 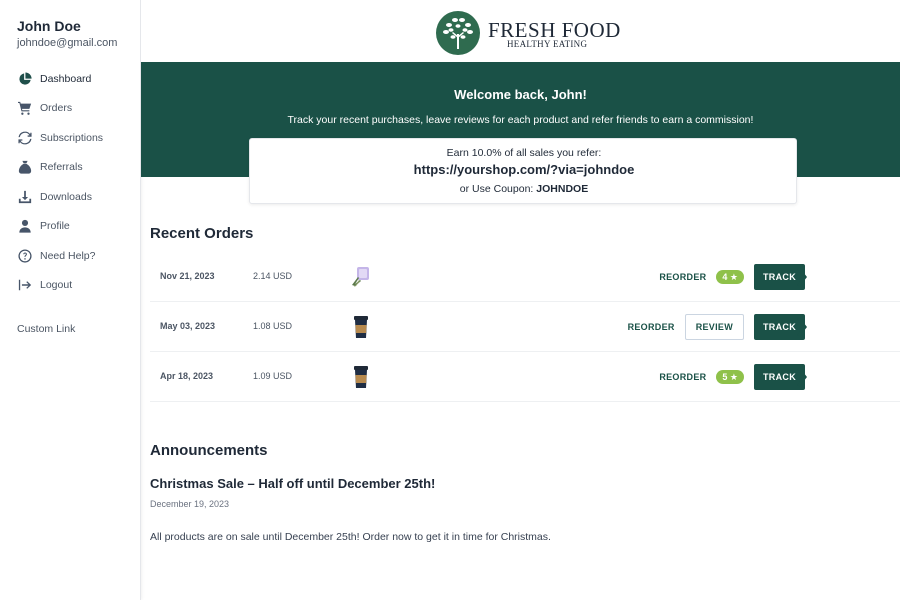 I want to click on rating-badge: 5 ★, so click(x=730, y=377).